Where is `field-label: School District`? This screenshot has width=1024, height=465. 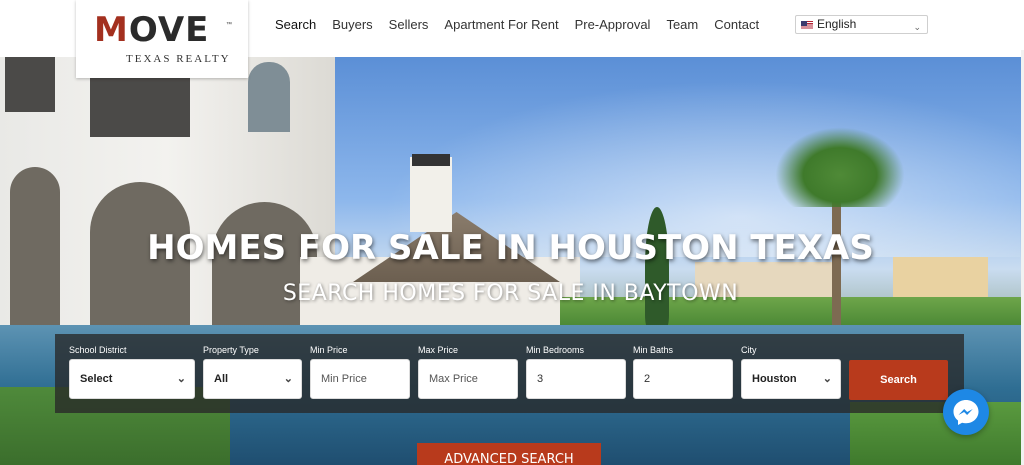
field-label: School District is located at coordinates (98, 350).